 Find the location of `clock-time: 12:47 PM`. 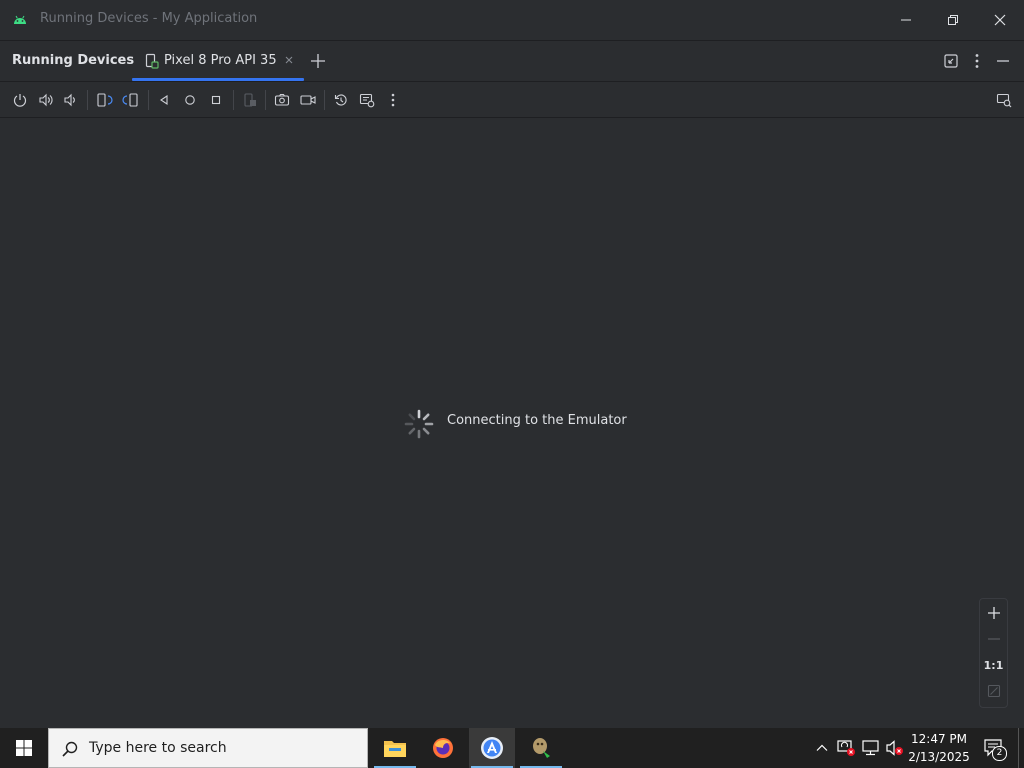

clock-time: 12:47 PM is located at coordinates (939, 739).